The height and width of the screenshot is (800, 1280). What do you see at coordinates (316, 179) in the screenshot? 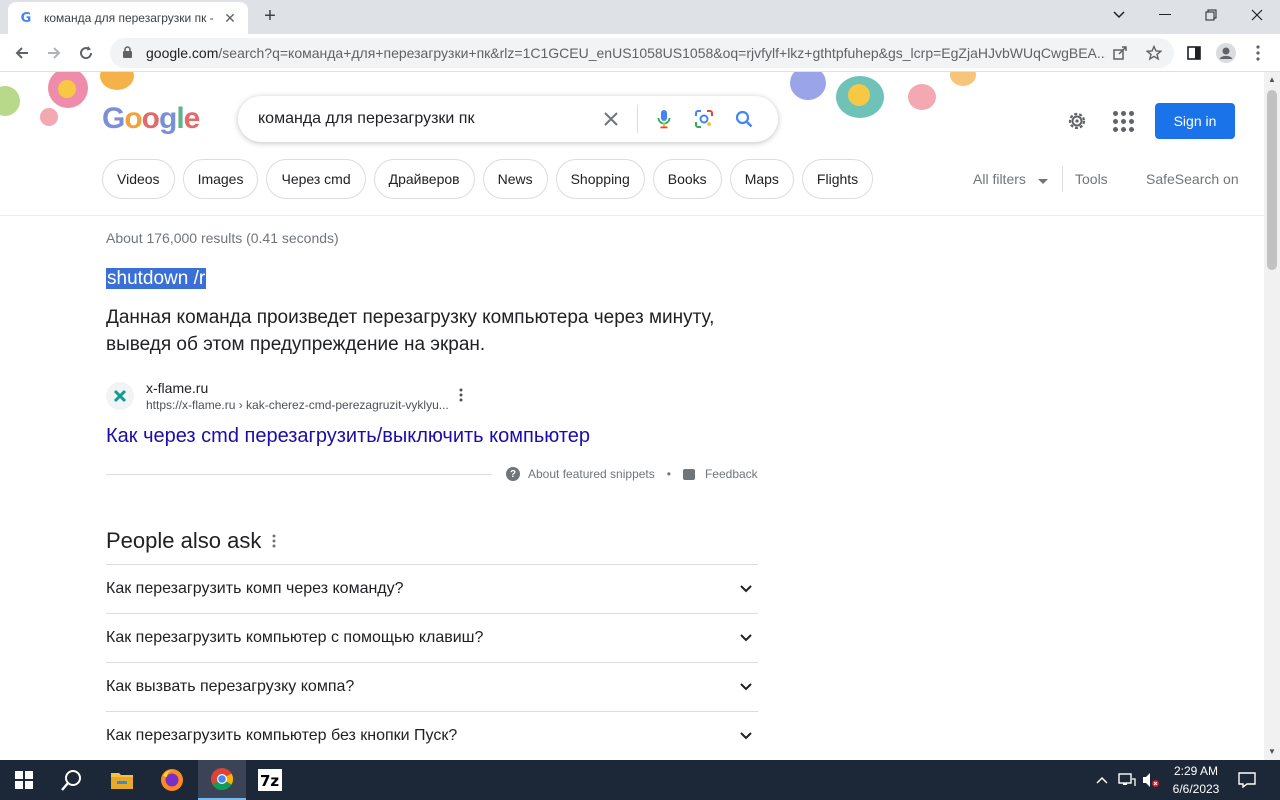
I see `chip-cherez-cmd: Через cmd` at bounding box center [316, 179].